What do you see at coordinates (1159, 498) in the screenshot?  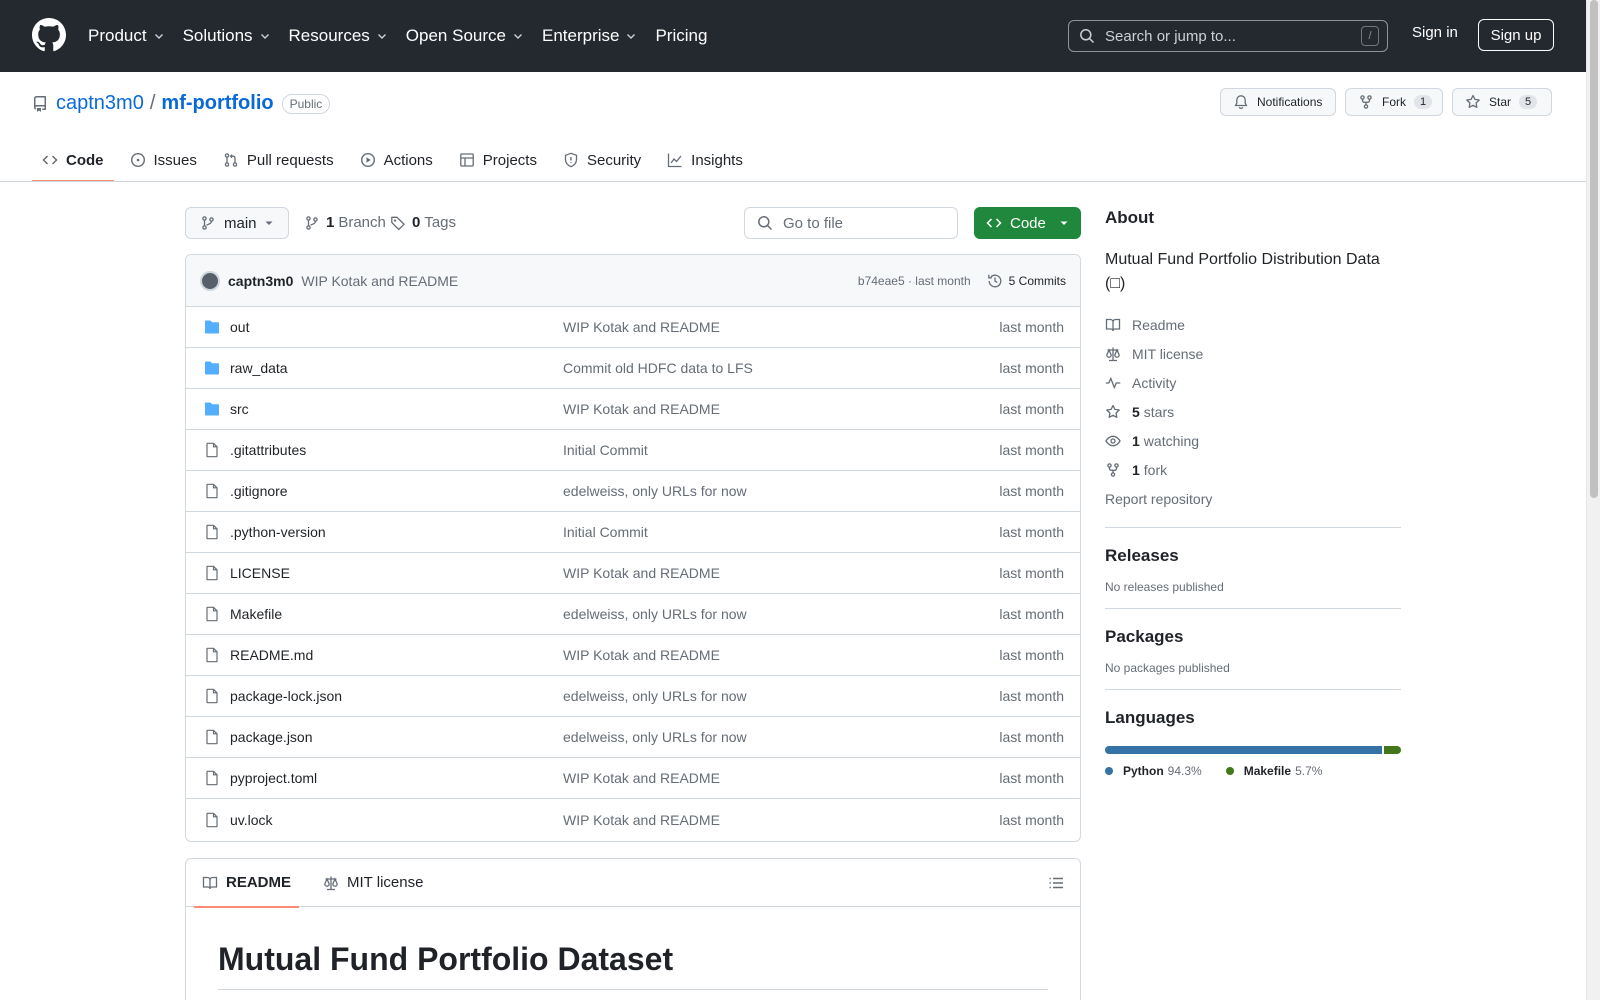 I see `report-label: Report repository` at bounding box center [1159, 498].